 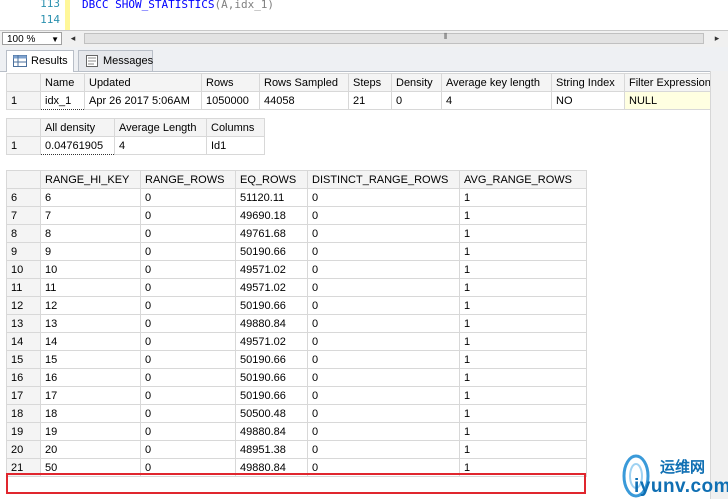 What do you see at coordinates (143, 82) in the screenshot?
I see `column-header: Updated` at bounding box center [143, 82].